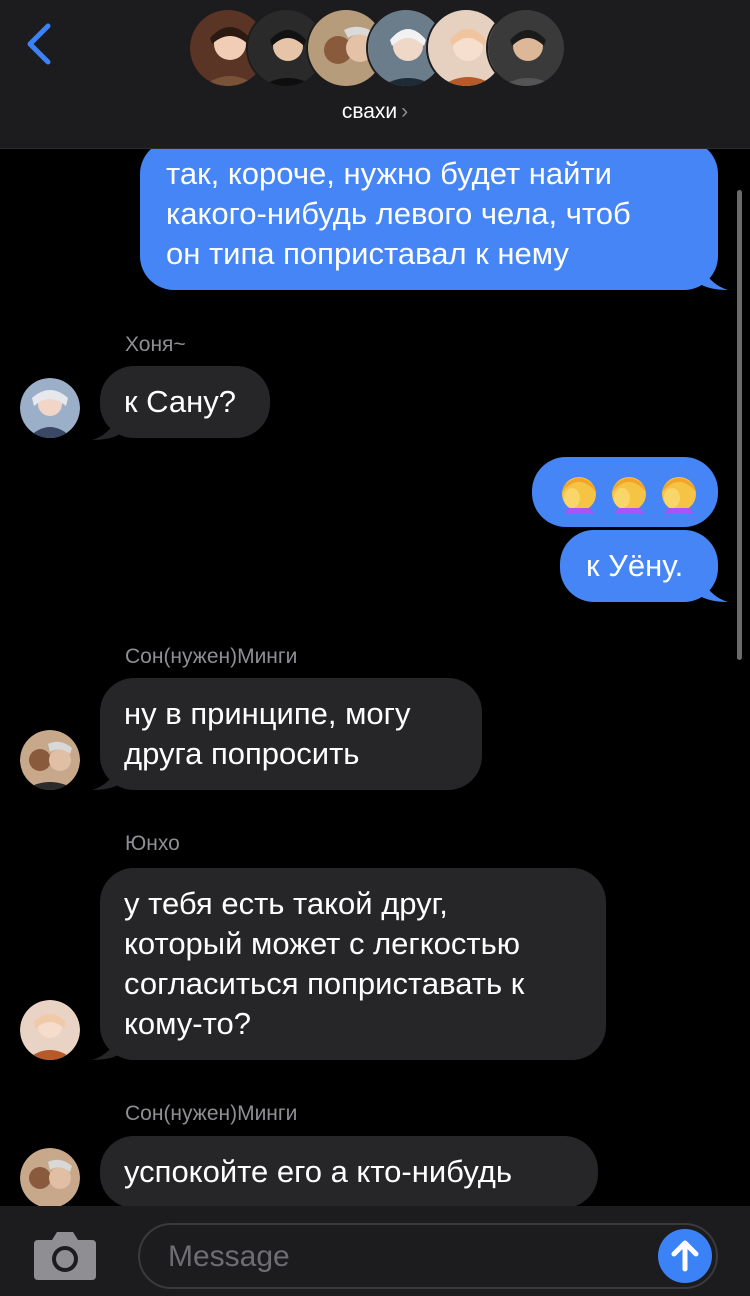 This screenshot has height=1296, width=750. I want to click on group-name: свахи ›, so click(375, 112).